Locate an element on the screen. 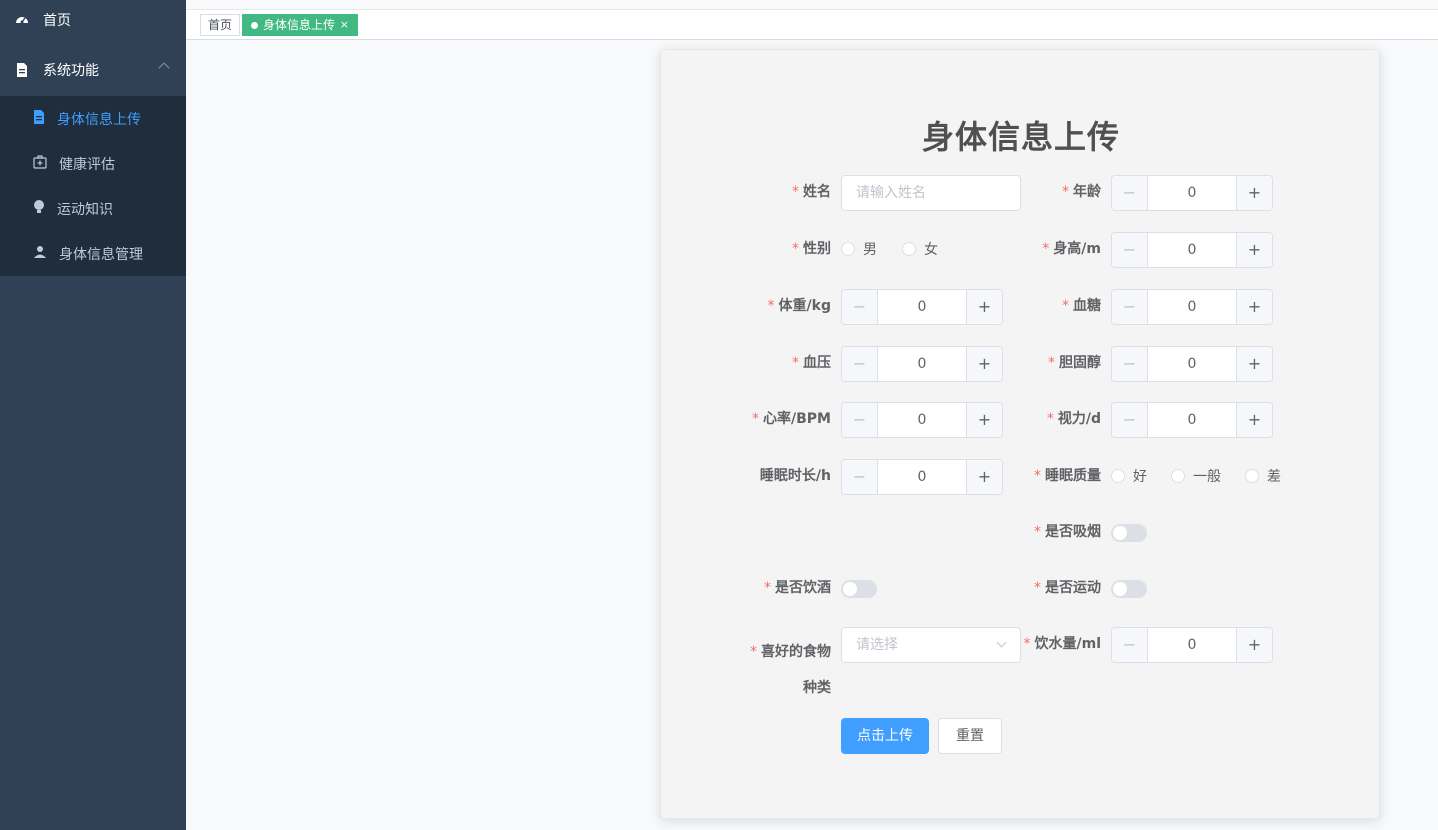  tag-label: 身体信息上传 is located at coordinates (299, 25).